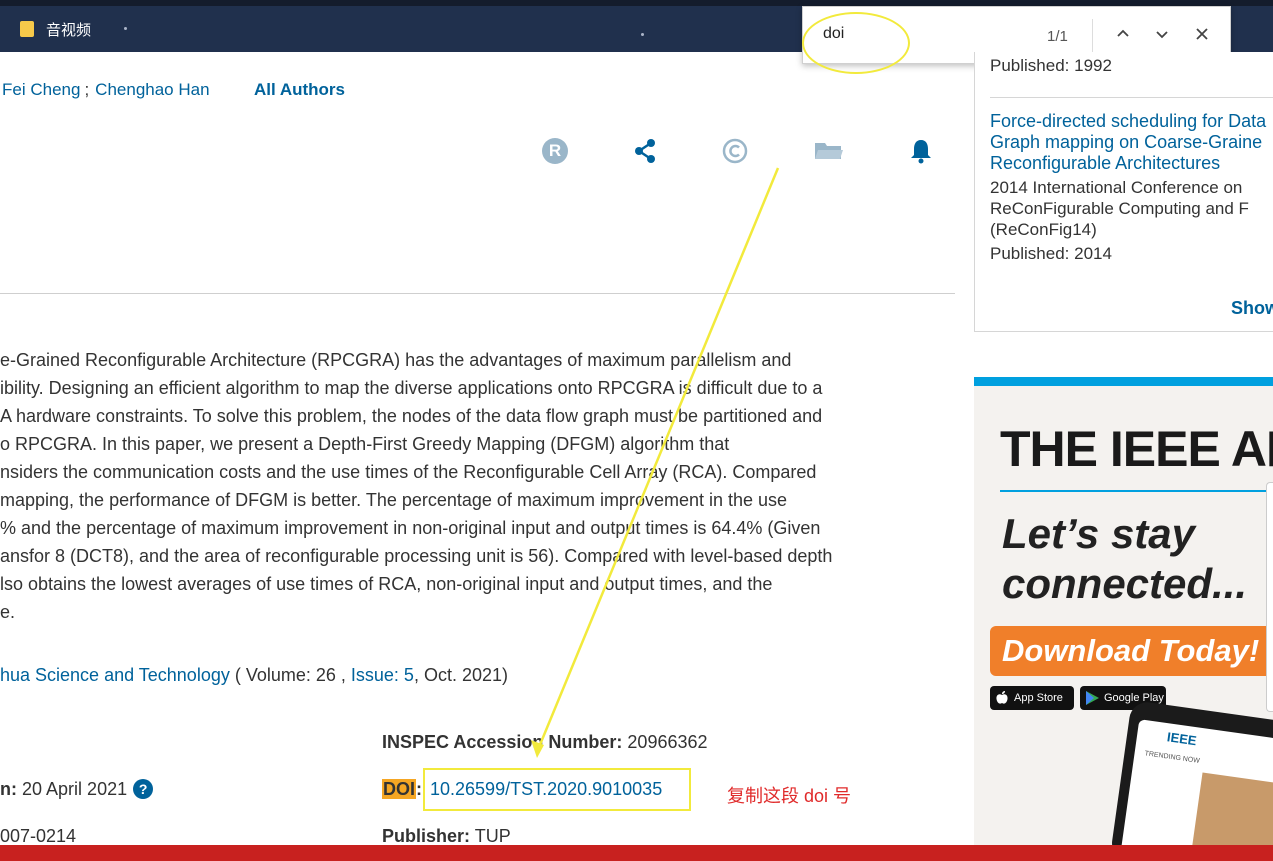  Describe the element at coordinates (1131, 651) in the screenshot. I see `download-button: Download Today!` at that location.